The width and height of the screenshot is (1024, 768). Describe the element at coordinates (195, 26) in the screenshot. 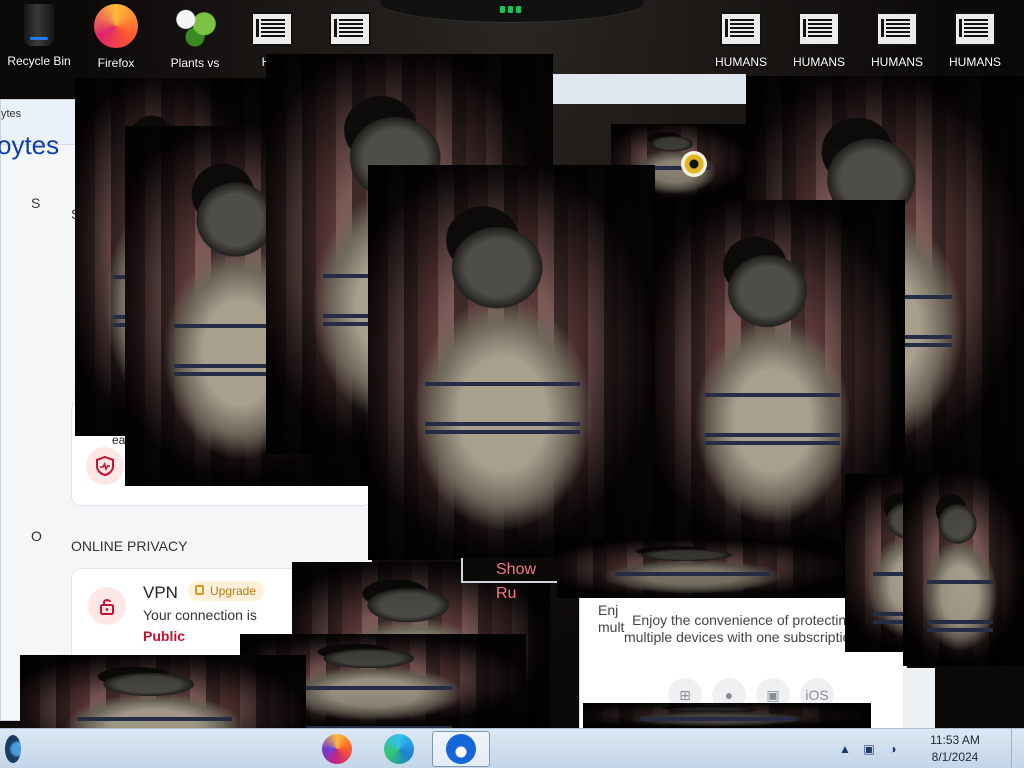

I see `plants-vs-zombies-icon` at that location.